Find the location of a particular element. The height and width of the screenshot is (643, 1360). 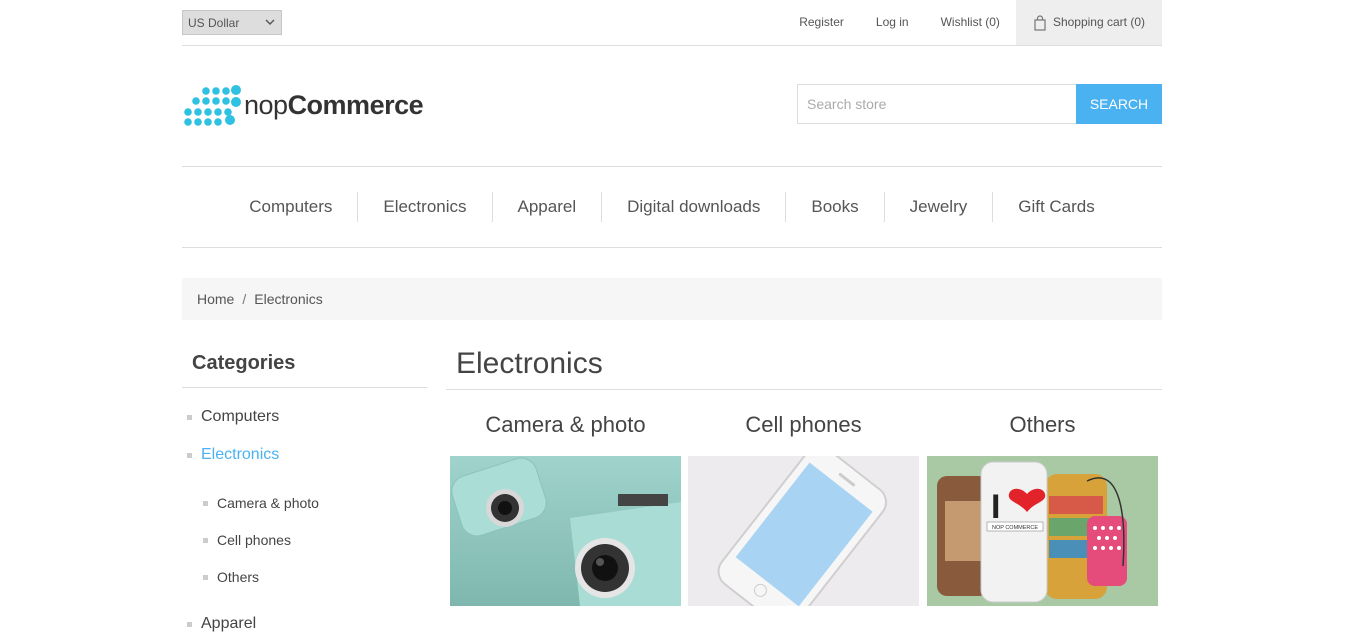

sidebar-item-computers: Computers is located at coordinates (233, 417).